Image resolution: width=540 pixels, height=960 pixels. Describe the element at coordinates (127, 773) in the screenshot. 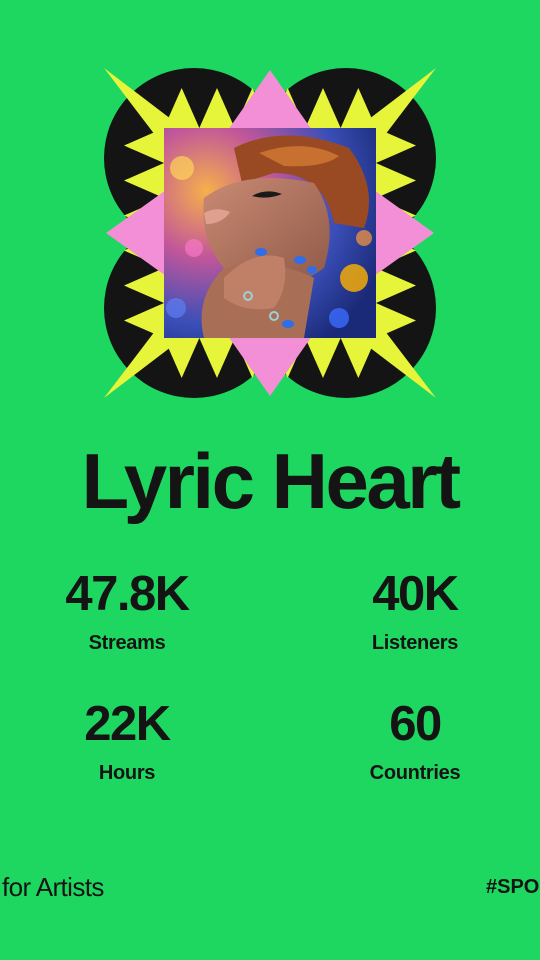

I see `stat-label: Hours` at that location.